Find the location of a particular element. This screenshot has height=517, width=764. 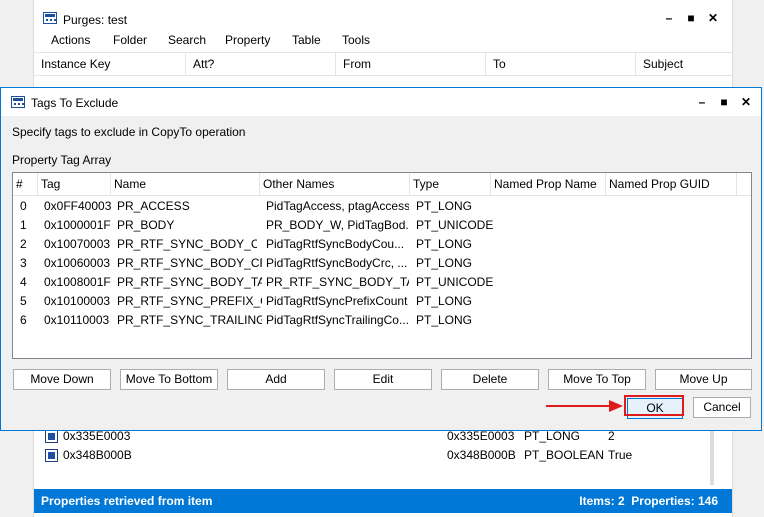

status-counts: Items: 2 Properties: 146 is located at coordinates (648, 501).